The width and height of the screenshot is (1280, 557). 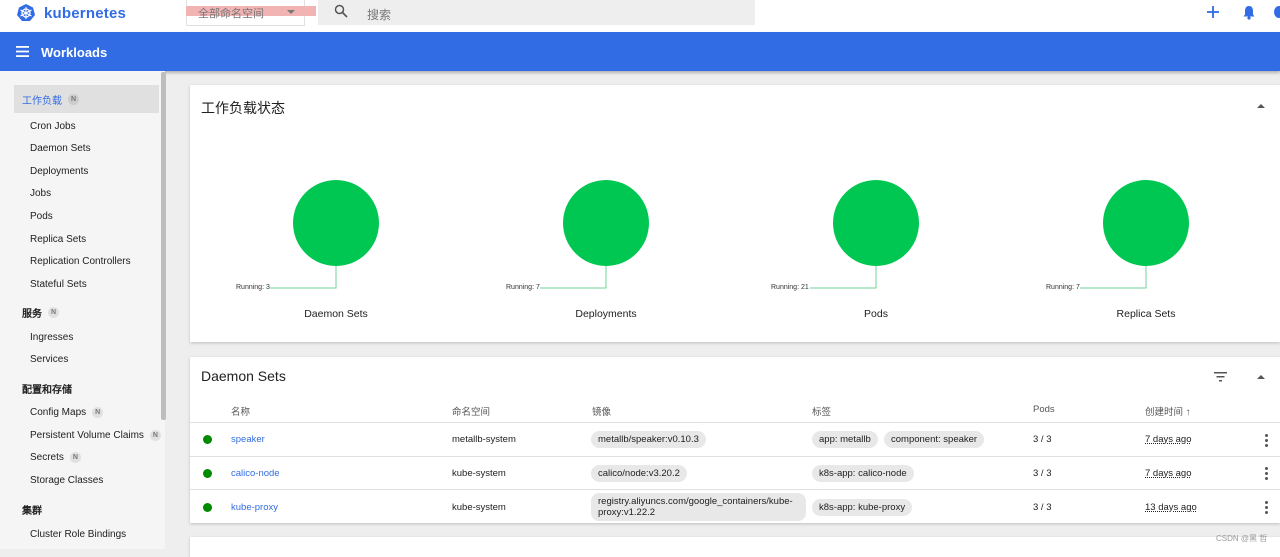 What do you see at coordinates (606, 314) in the screenshot?
I see `chart-label-deployments: Deployments` at bounding box center [606, 314].